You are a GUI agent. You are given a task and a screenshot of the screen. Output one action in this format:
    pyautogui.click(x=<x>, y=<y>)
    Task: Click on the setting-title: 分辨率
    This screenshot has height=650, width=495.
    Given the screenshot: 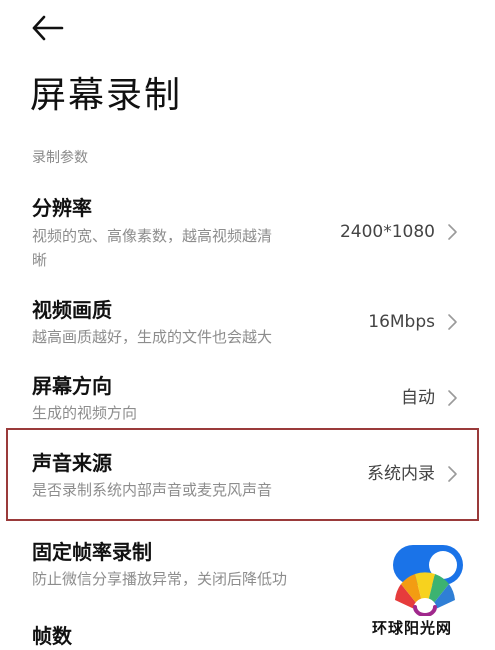 What is the action you would take?
    pyautogui.click(x=62, y=208)
    